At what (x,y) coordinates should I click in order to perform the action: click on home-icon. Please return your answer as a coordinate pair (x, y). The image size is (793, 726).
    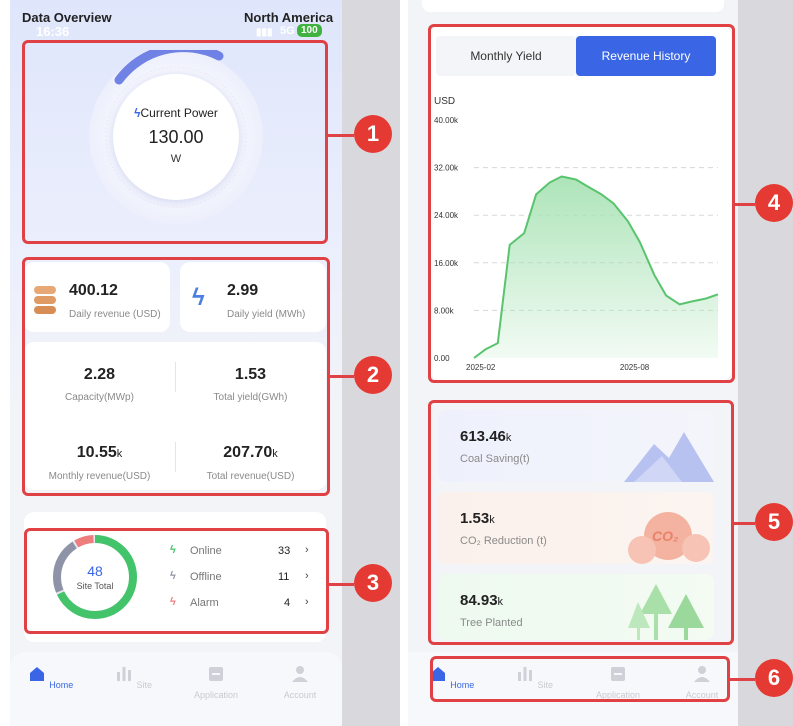
    Looking at the image, I should click on (36, 674).